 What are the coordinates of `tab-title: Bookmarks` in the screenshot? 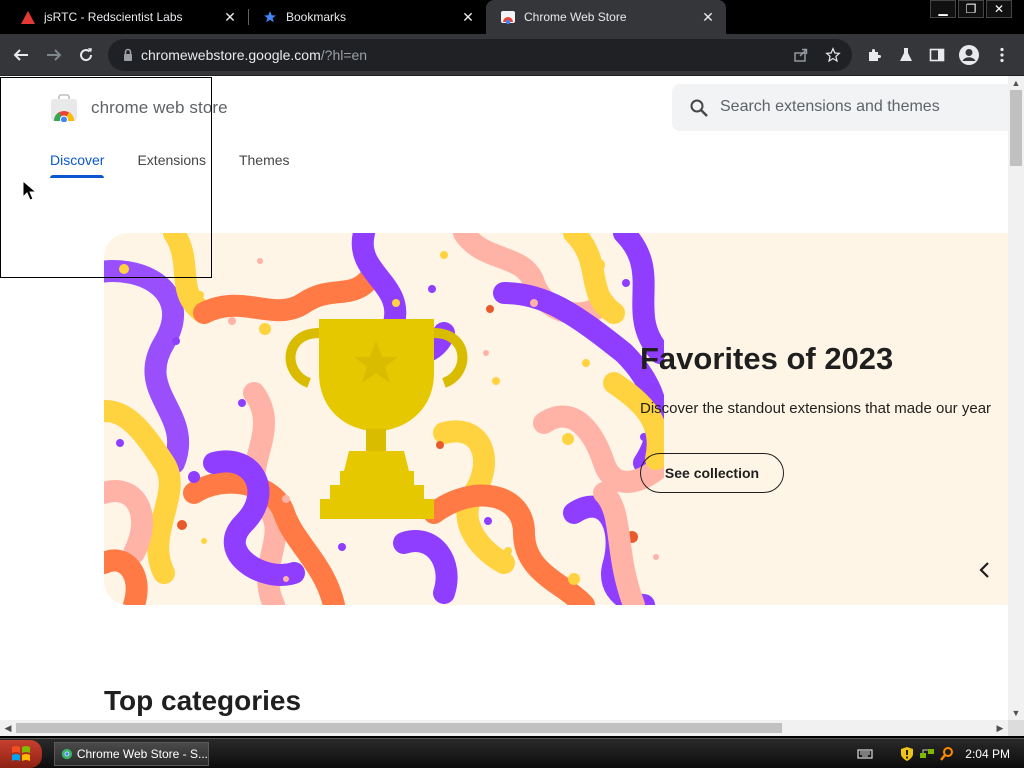 It's located at (316, 17).